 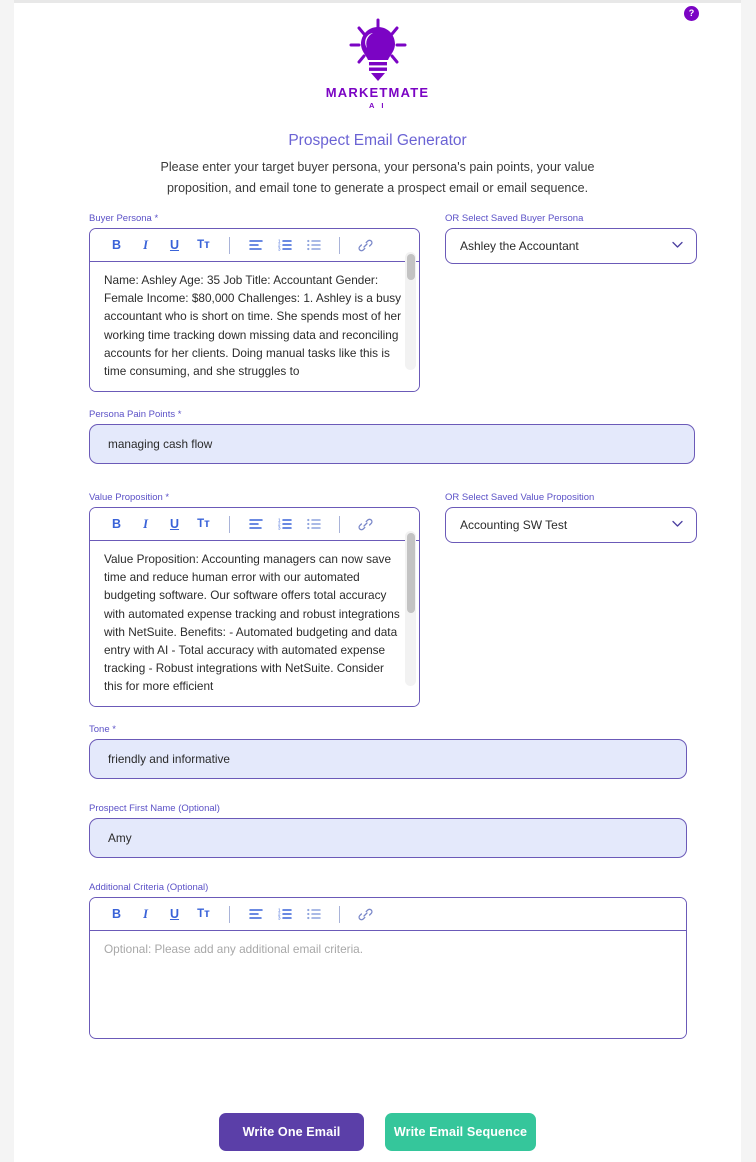 I want to click on lightbulb-icon, so click(x=378, y=50).